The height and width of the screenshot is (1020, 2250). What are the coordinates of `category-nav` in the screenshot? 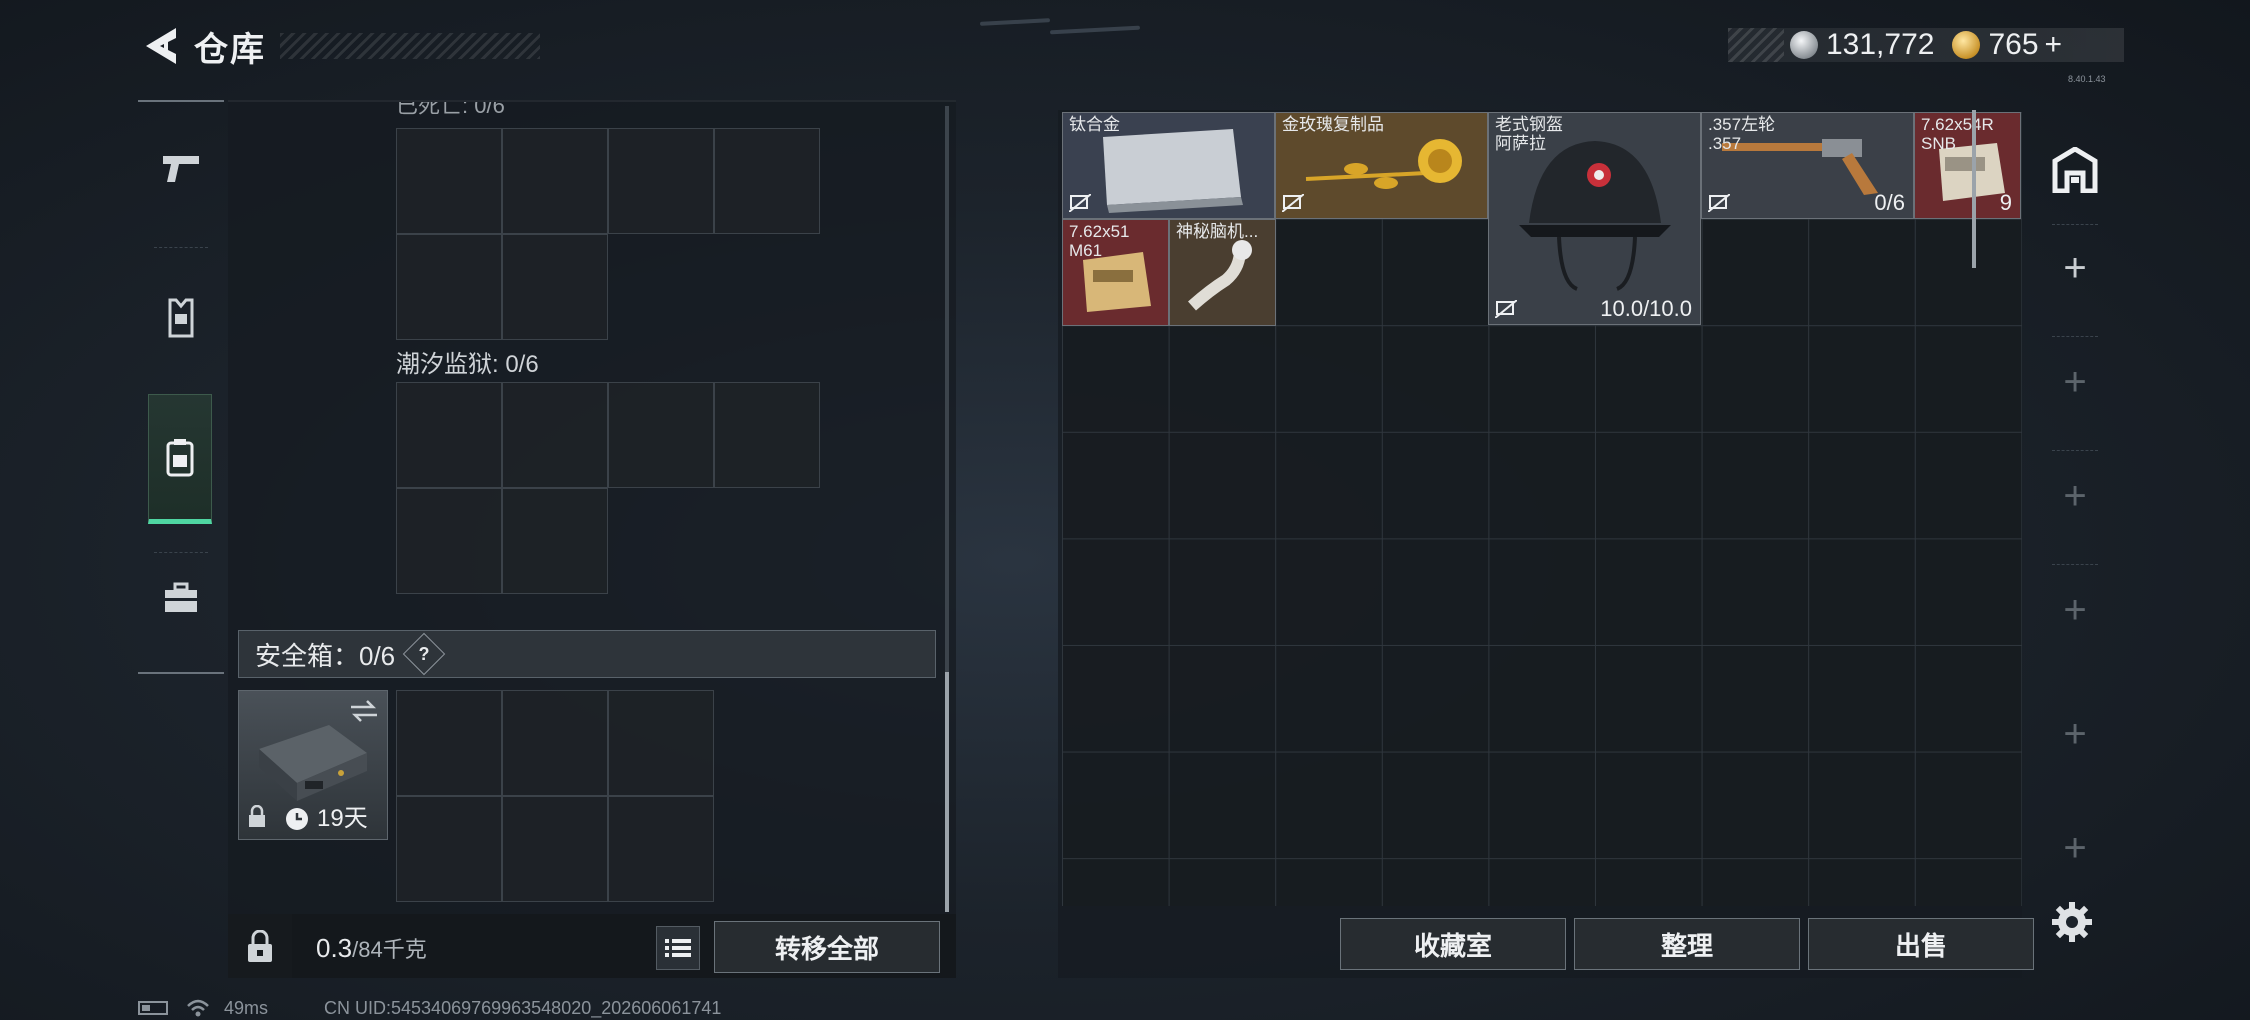 It's located at (181, 387).